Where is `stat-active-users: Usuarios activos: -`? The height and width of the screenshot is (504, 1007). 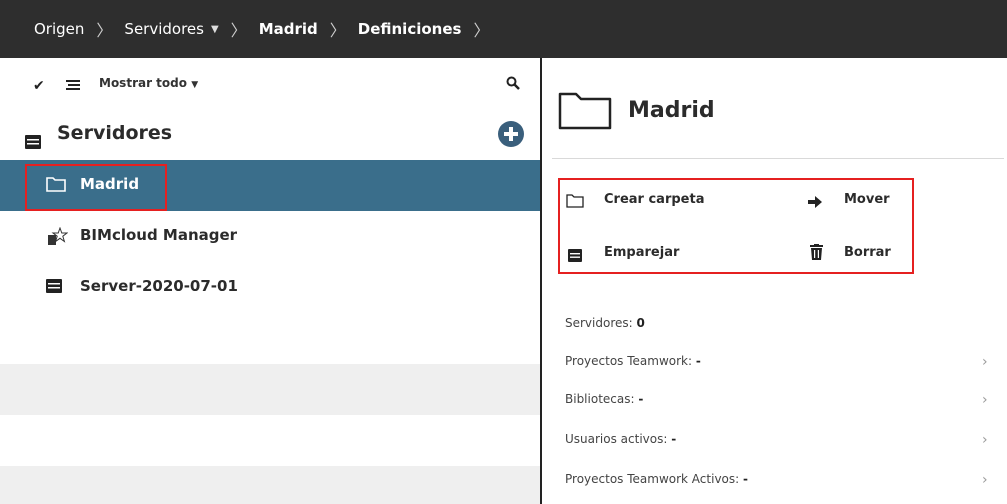 stat-active-users: Usuarios activos: - is located at coordinates (620, 439).